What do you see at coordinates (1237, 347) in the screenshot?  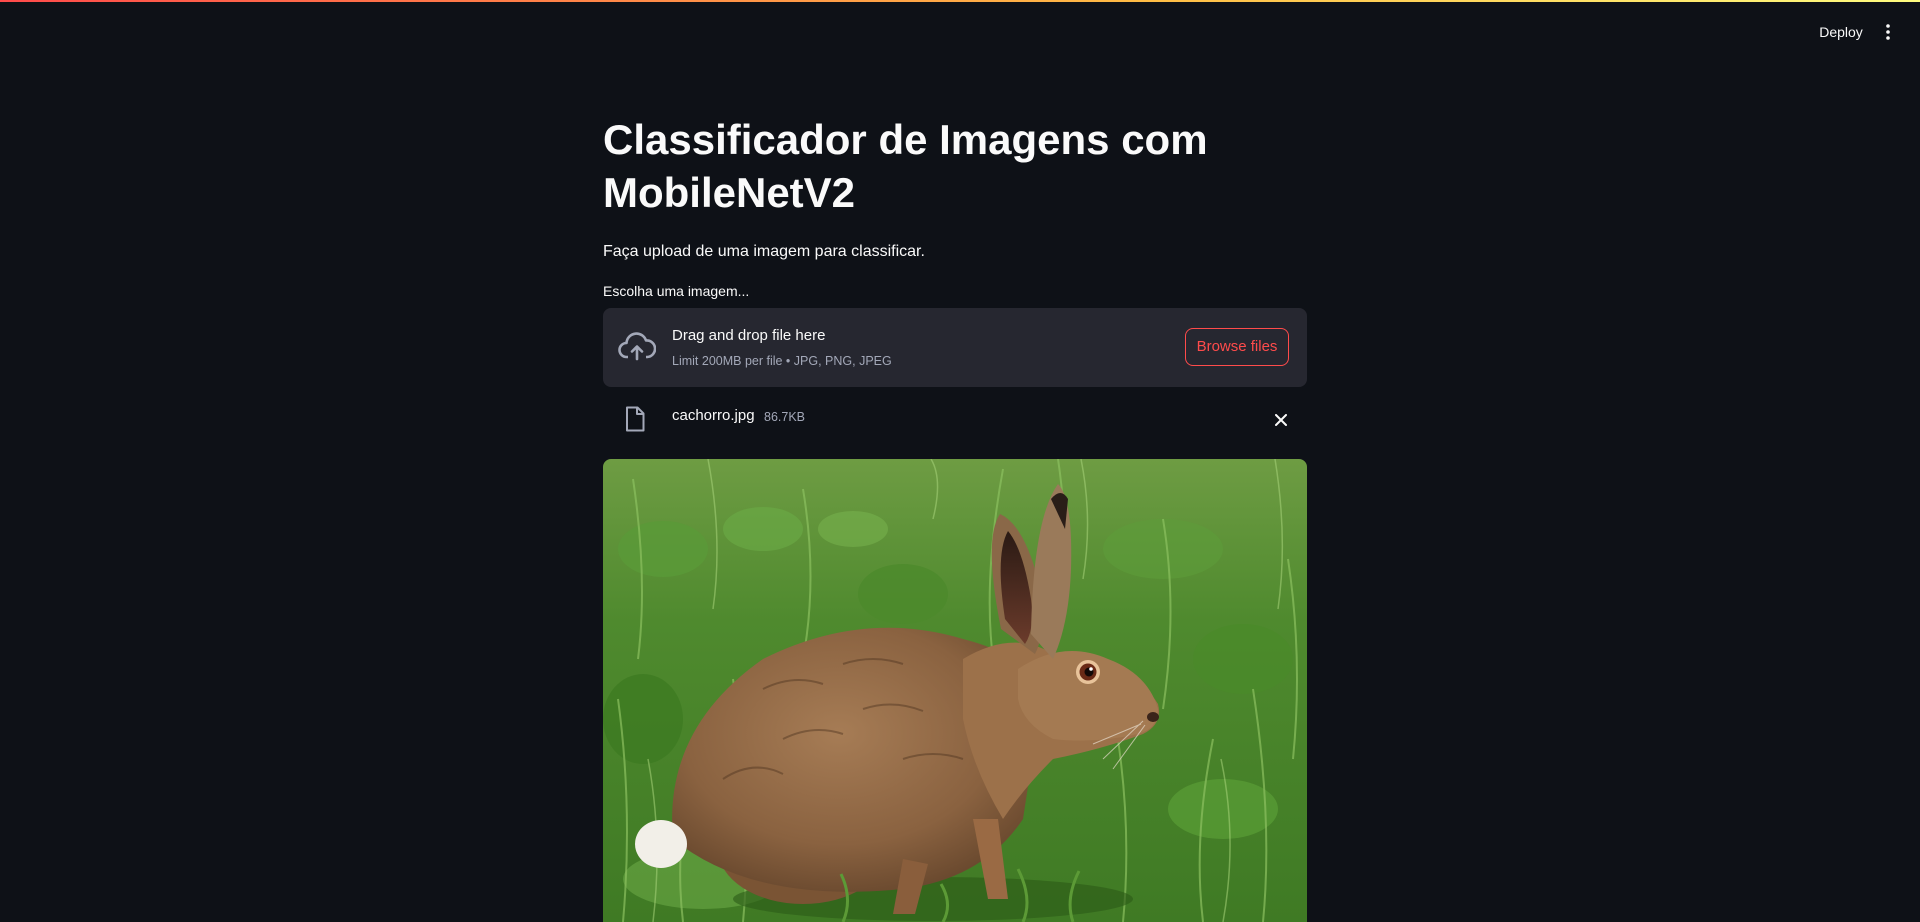 I see `browse-files-button: Browse files` at bounding box center [1237, 347].